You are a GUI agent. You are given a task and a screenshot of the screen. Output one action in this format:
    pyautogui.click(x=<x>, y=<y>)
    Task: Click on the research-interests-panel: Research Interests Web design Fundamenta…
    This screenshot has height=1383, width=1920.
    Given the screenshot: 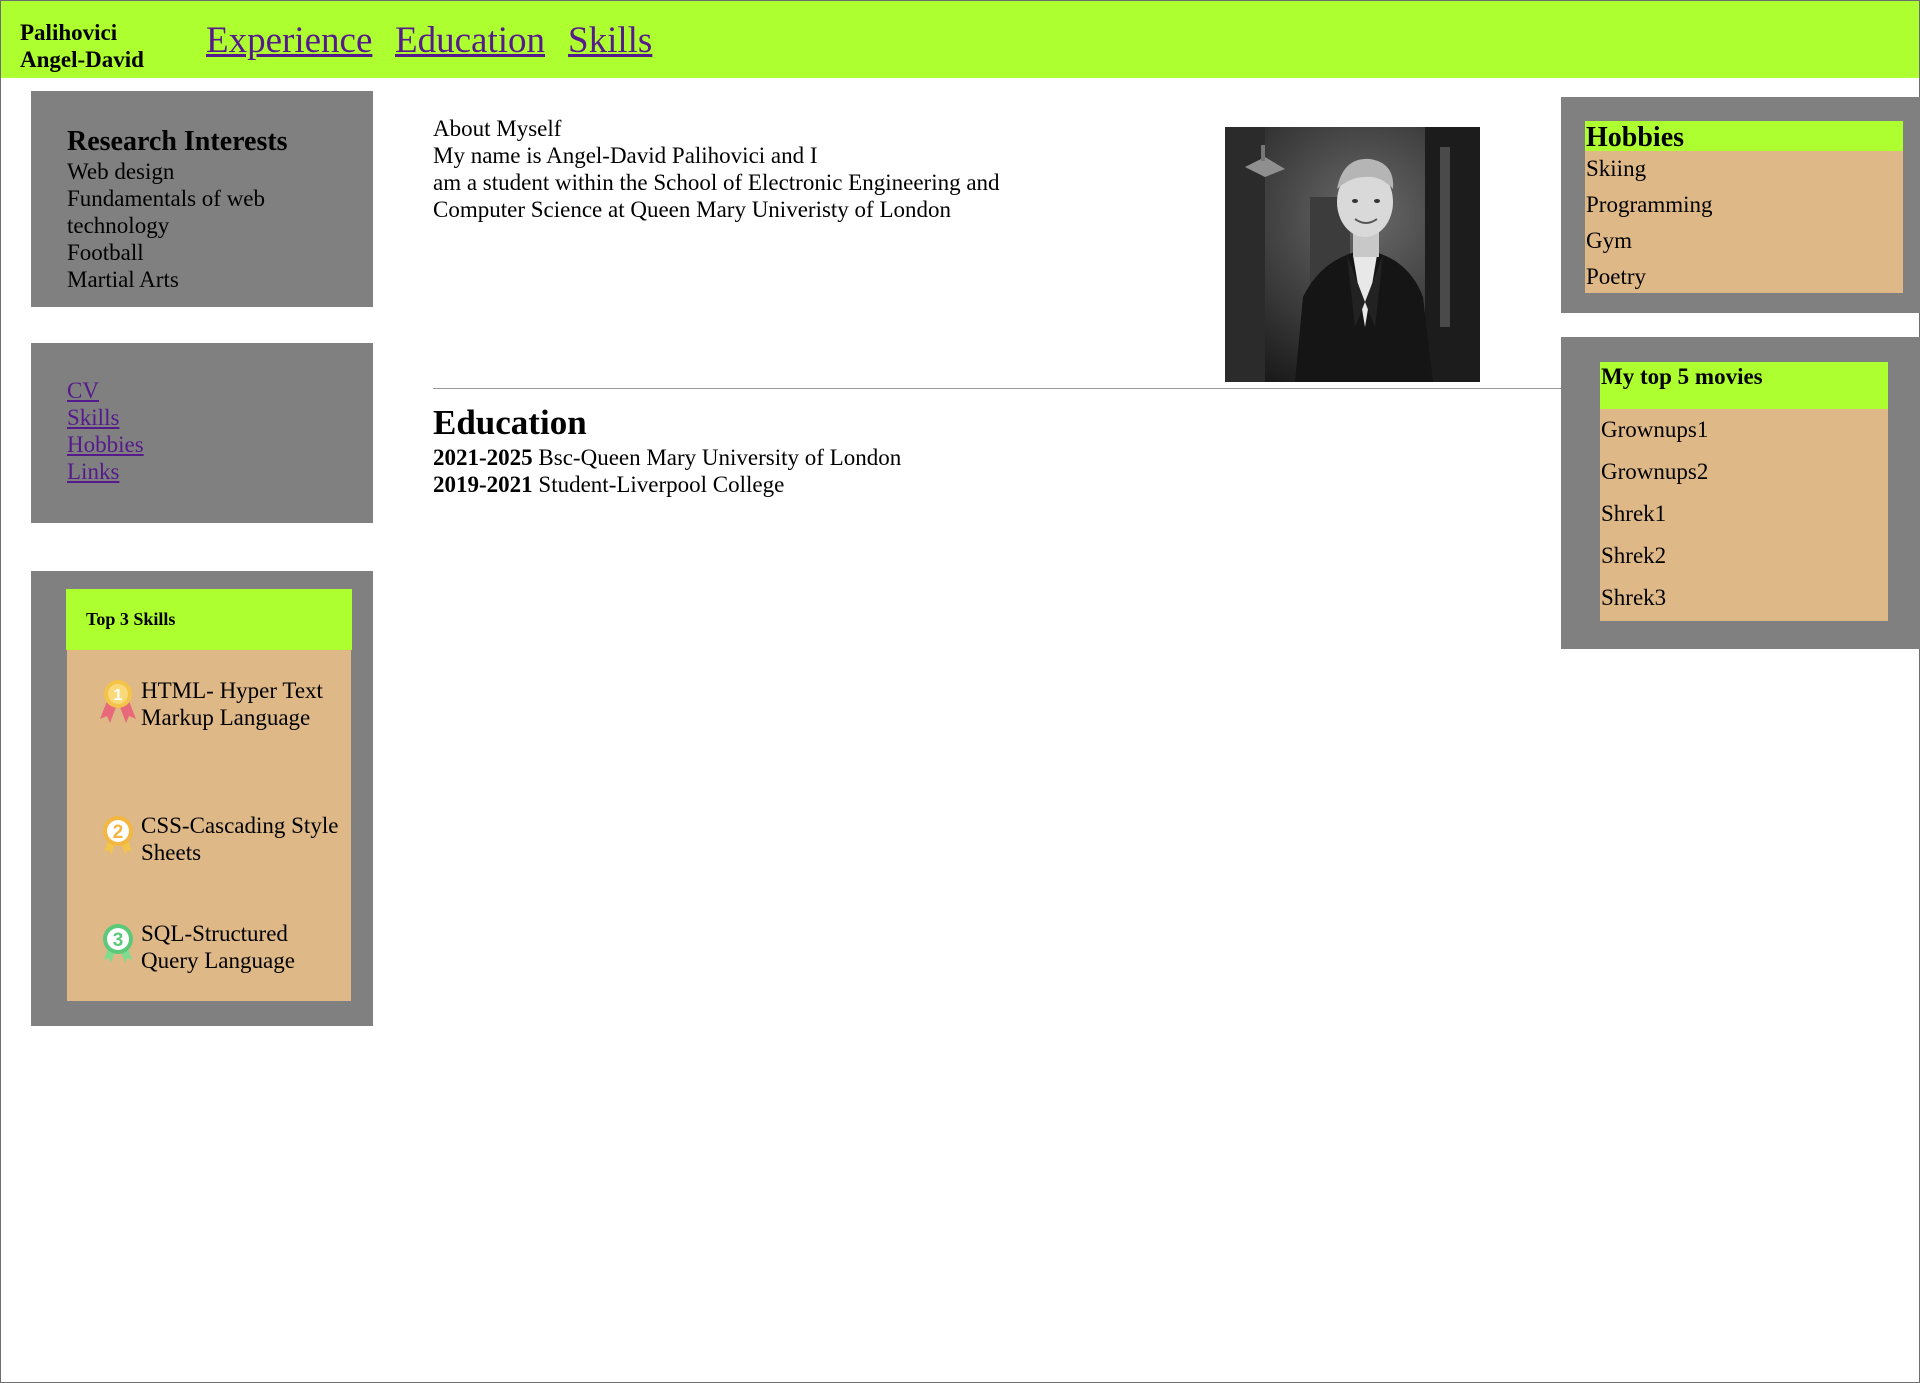 What is the action you would take?
    pyautogui.click(x=202, y=199)
    